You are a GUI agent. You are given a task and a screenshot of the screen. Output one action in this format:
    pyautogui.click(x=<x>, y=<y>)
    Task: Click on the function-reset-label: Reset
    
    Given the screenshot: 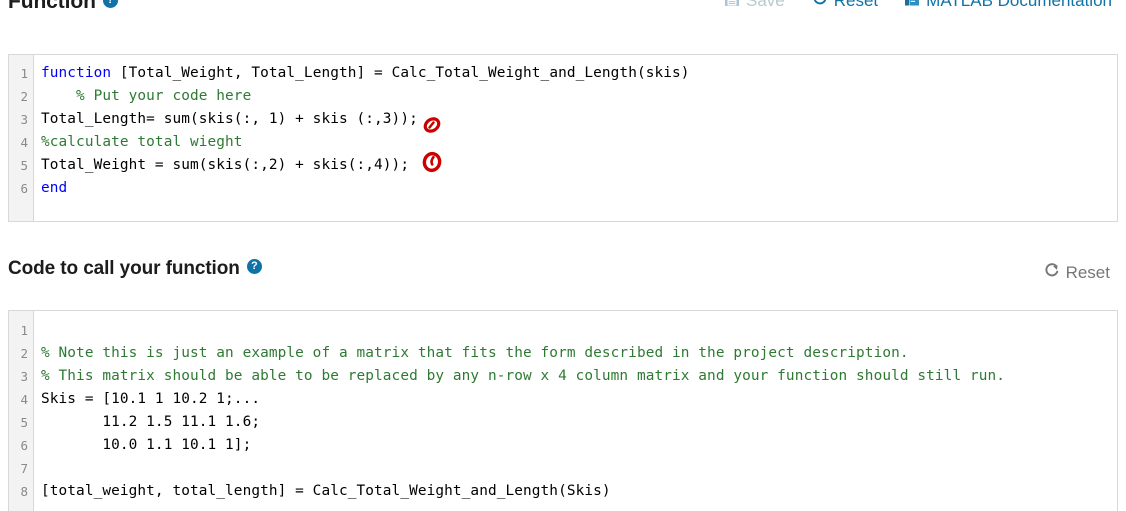 What is the action you would take?
    pyautogui.click(x=856, y=5)
    